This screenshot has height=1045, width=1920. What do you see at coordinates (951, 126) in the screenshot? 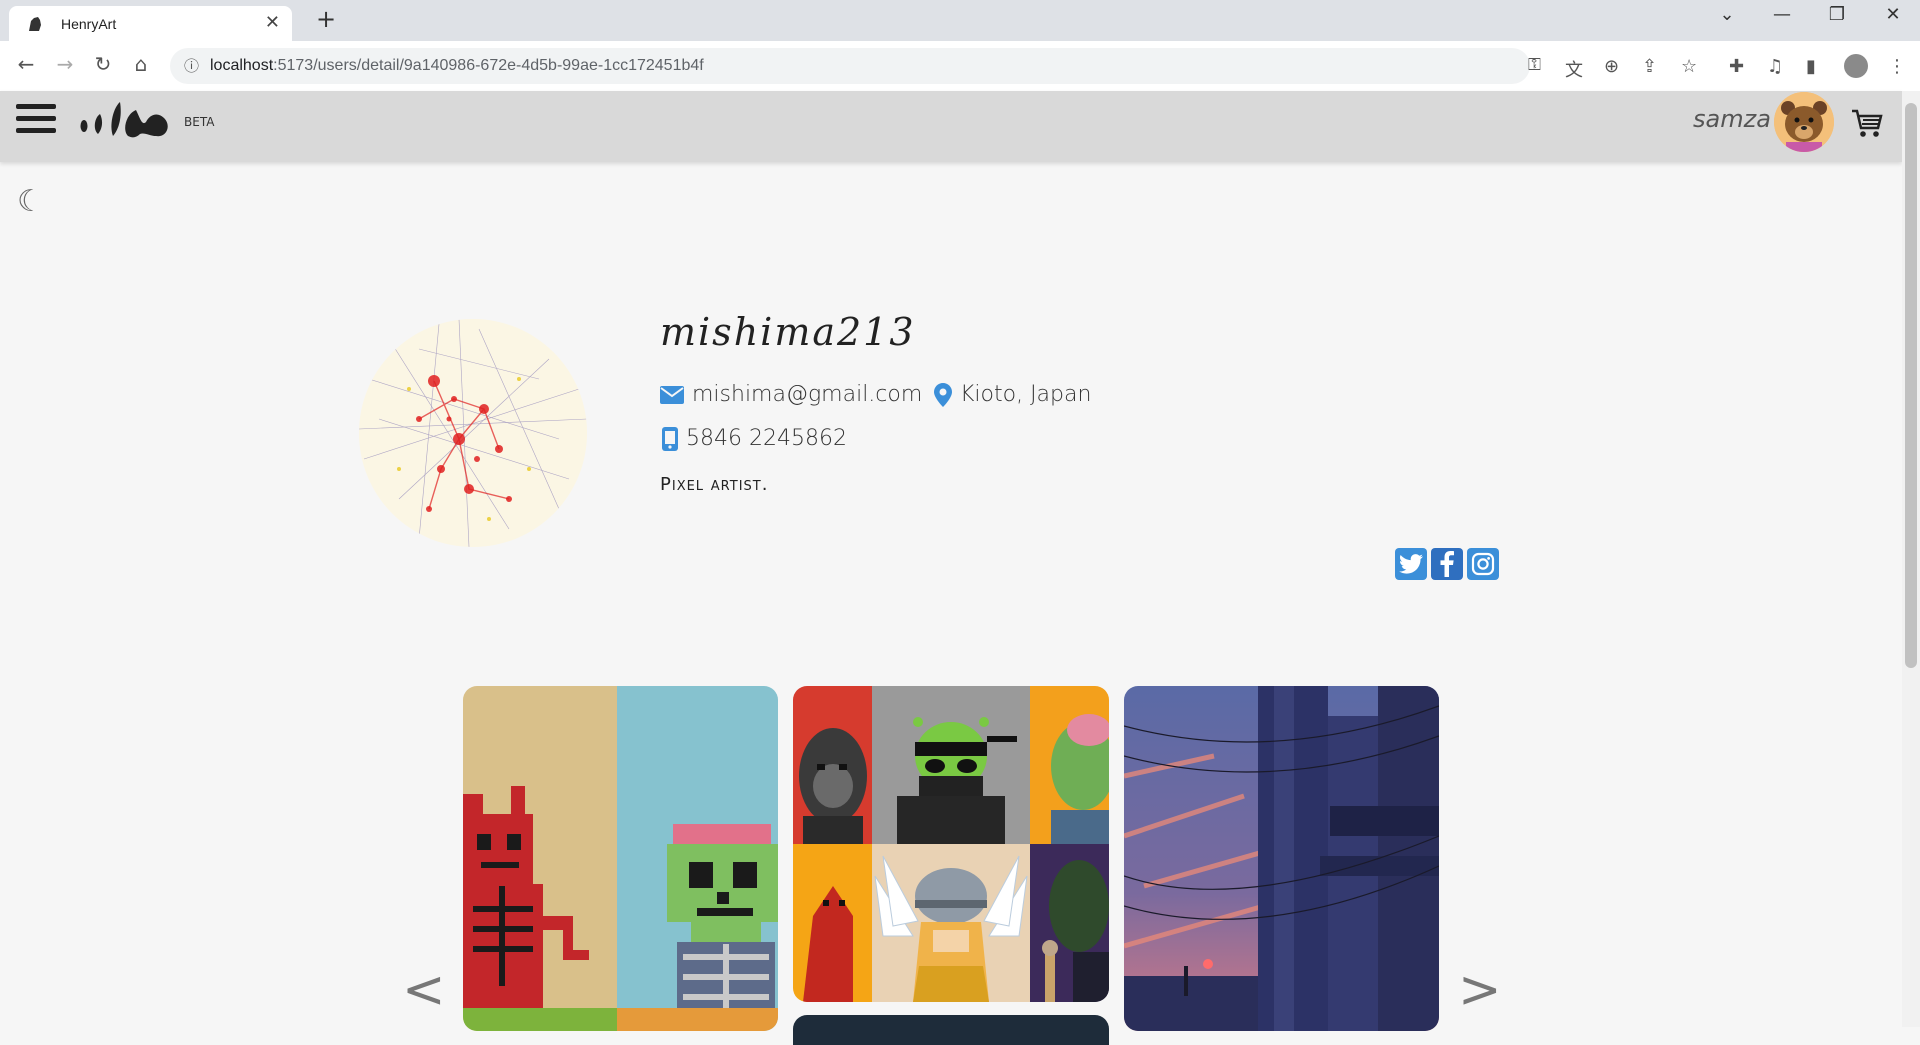
I see `app-header: BETA samza` at bounding box center [951, 126].